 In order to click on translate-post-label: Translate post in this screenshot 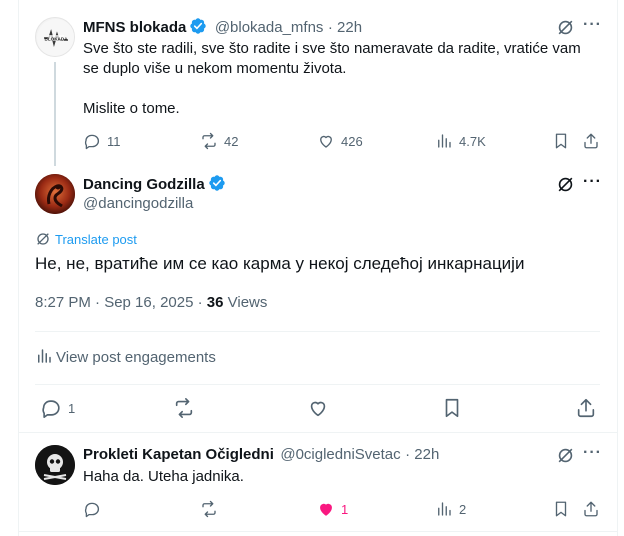, I will do `click(96, 239)`.